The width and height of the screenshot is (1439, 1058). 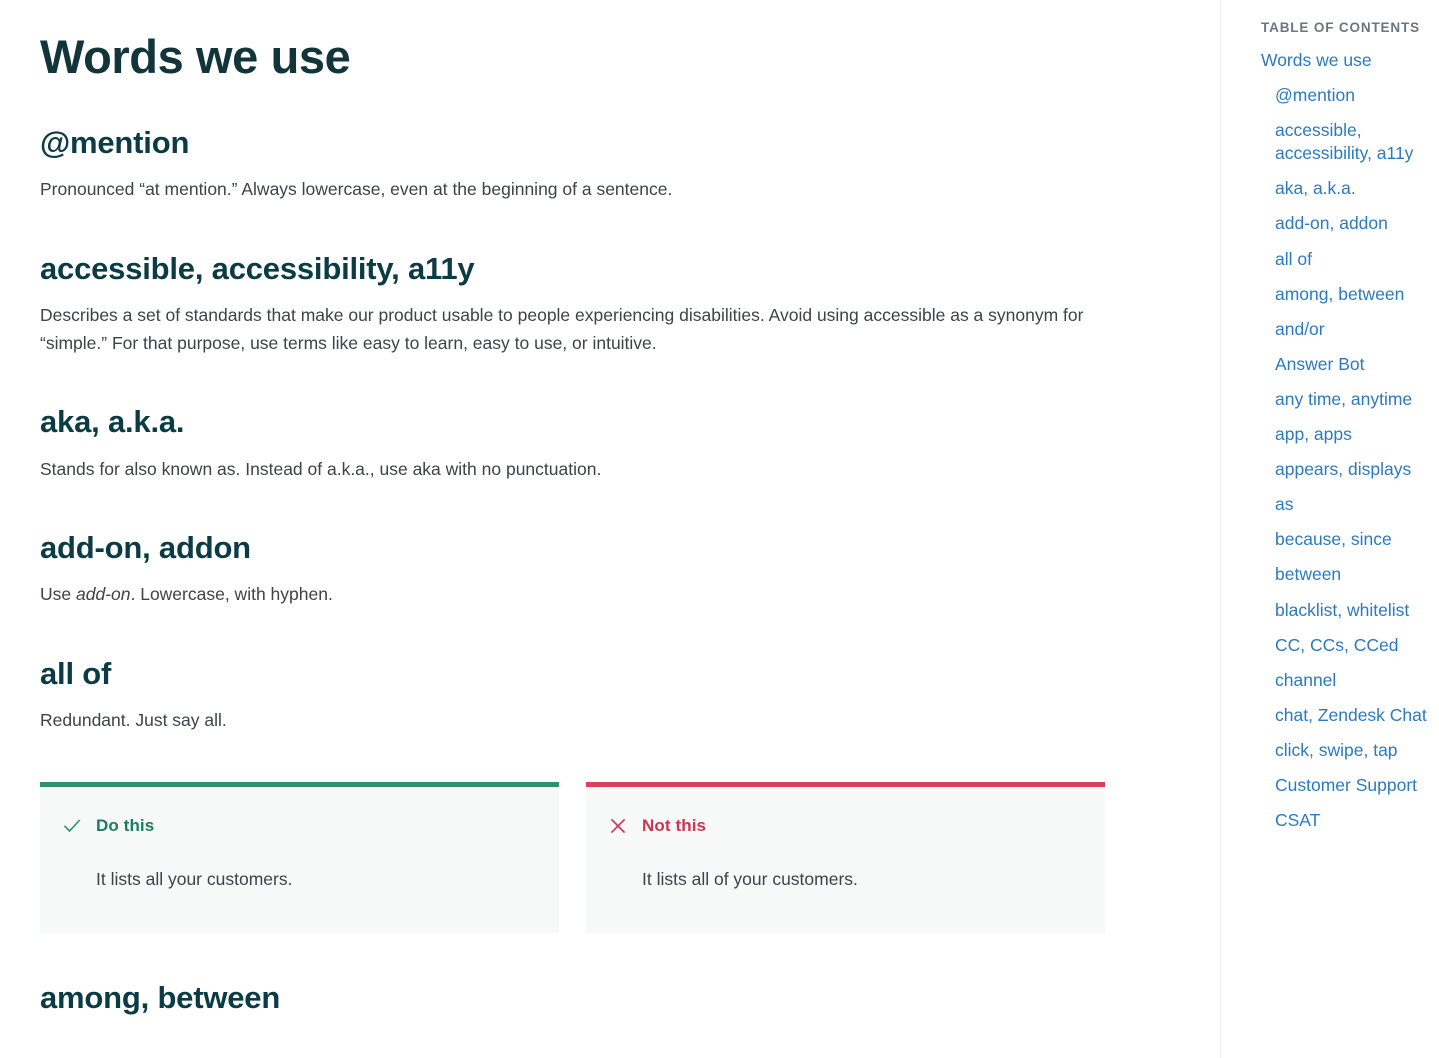 What do you see at coordinates (1337, 329) in the screenshot?
I see `toc-item-and-or: and/or` at bounding box center [1337, 329].